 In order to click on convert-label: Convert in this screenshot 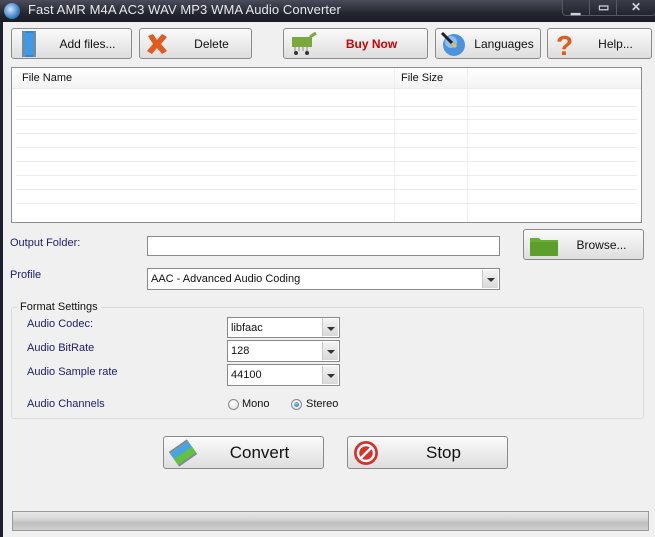, I will do `click(259, 452)`.